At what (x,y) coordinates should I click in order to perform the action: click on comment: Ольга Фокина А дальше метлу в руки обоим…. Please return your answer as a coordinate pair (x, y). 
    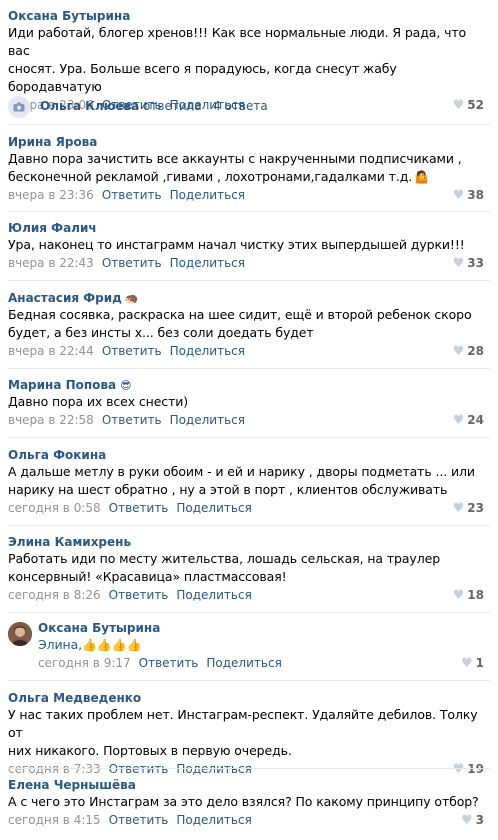
    Looking at the image, I should click on (249, 482).